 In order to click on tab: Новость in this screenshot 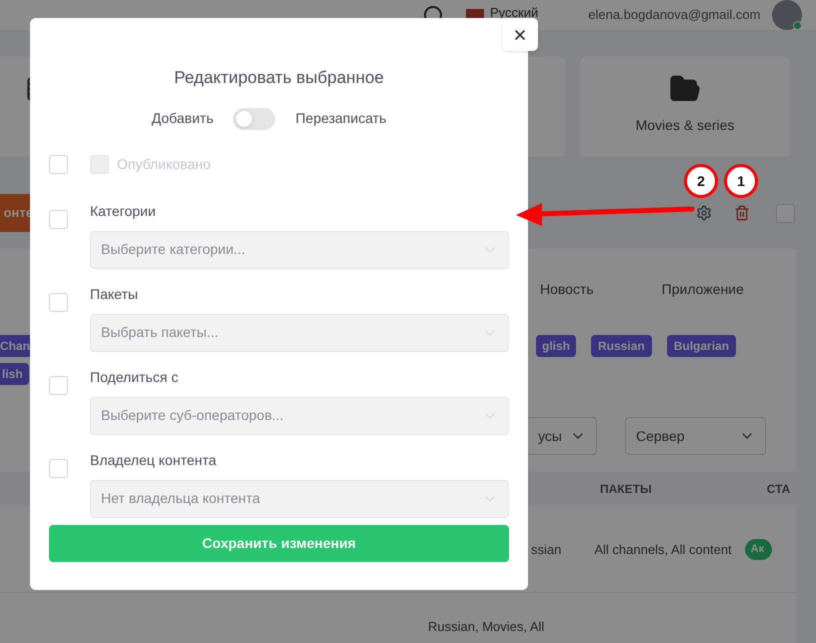, I will do `click(567, 289)`.